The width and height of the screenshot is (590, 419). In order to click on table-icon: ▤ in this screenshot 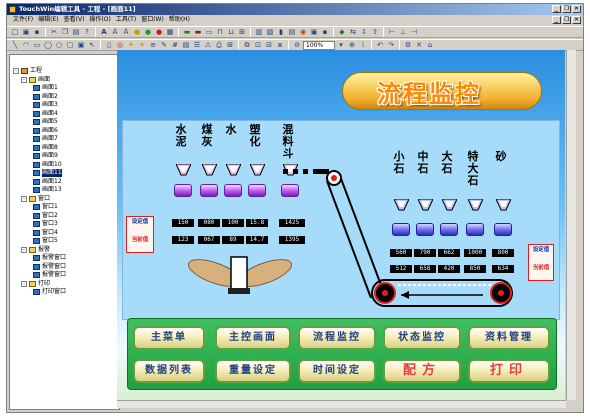, I will do `click(292, 32)`.